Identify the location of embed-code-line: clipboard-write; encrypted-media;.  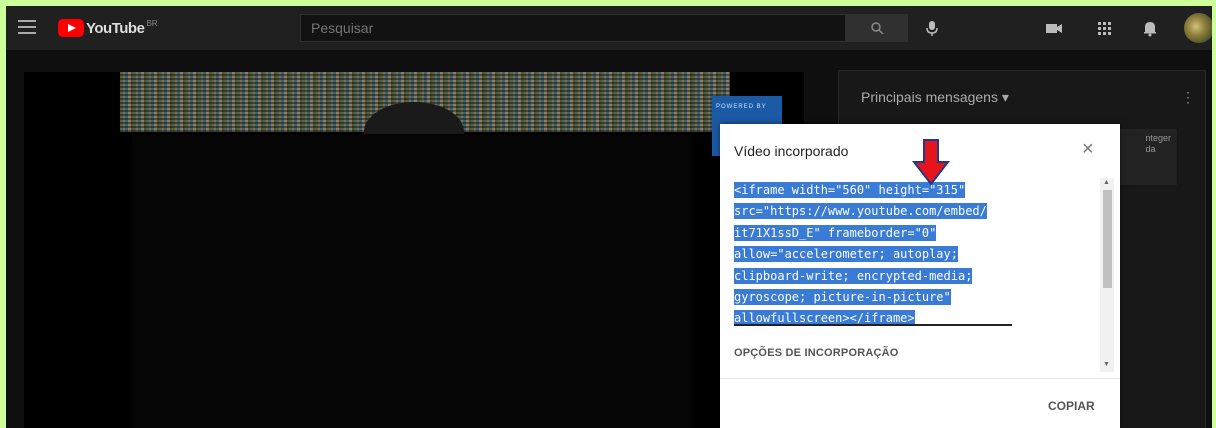
(853, 275).